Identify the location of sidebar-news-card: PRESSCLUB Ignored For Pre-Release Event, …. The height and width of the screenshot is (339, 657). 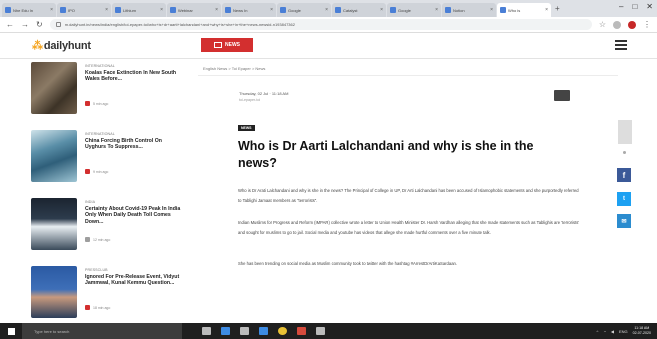
(106, 295).